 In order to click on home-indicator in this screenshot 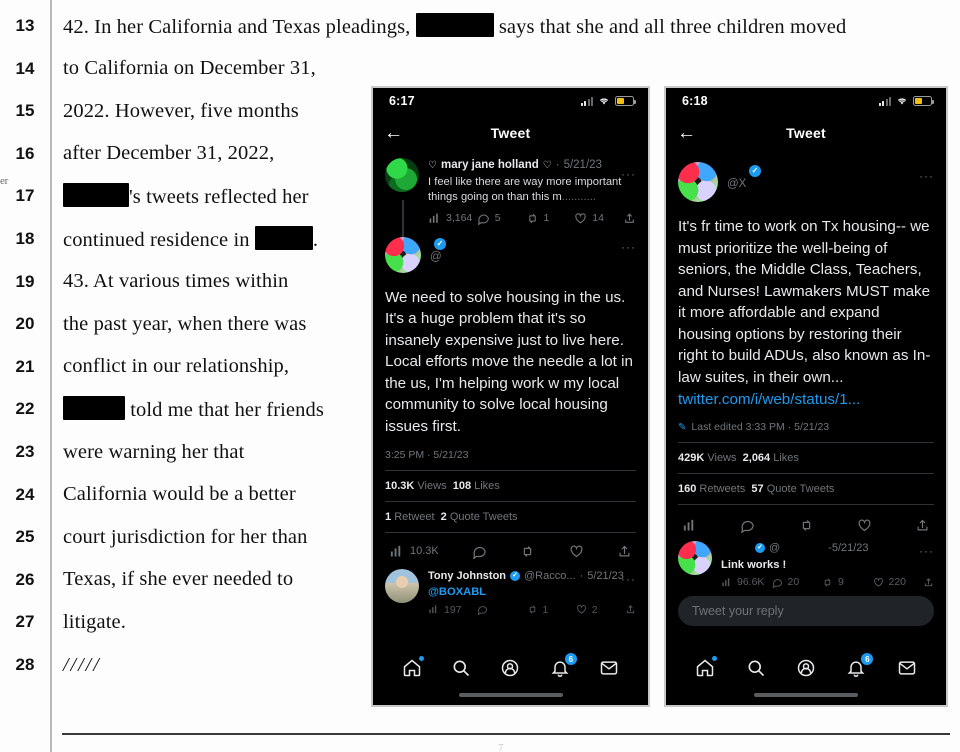, I will do `click(806, 695)`.